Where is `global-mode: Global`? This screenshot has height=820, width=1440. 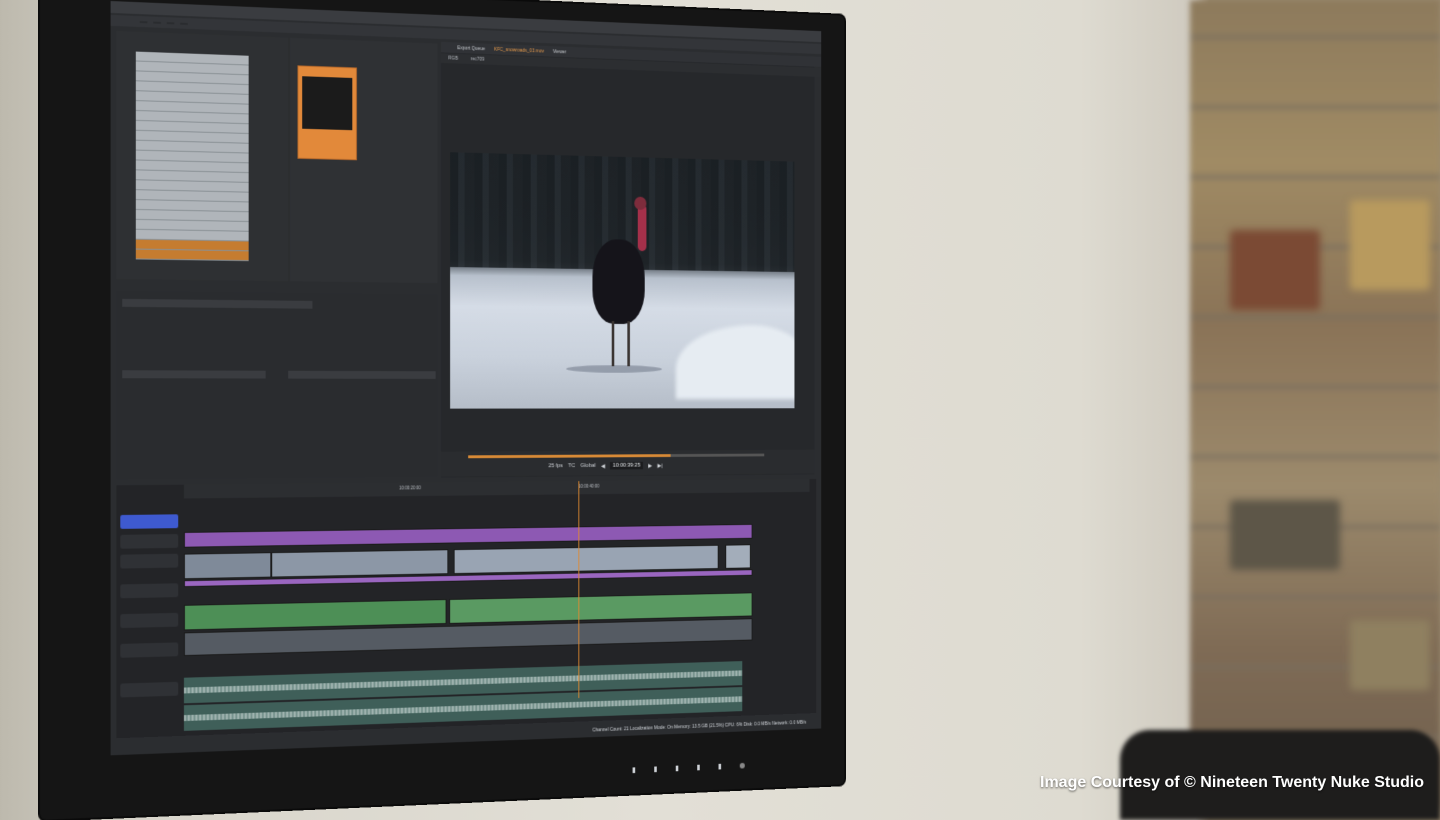 global-mode: Global is located at coordinates (588, 466).